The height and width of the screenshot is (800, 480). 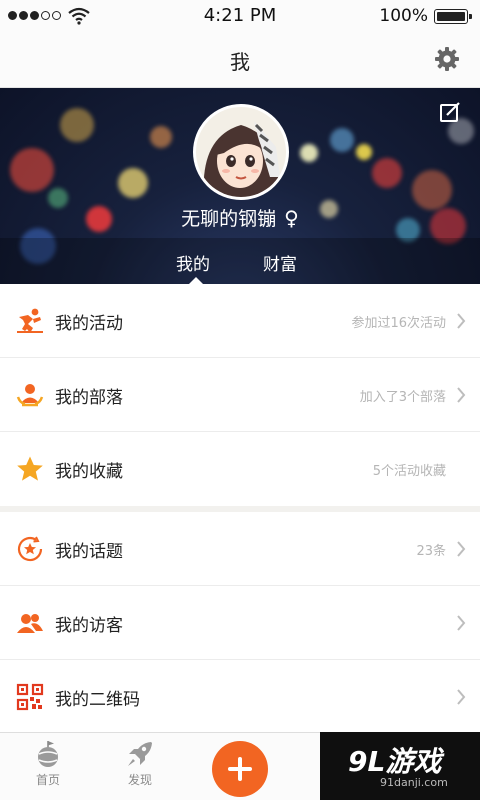 I want to click on tribe-count: 加入了3个部落, so click(x=402, y=397).